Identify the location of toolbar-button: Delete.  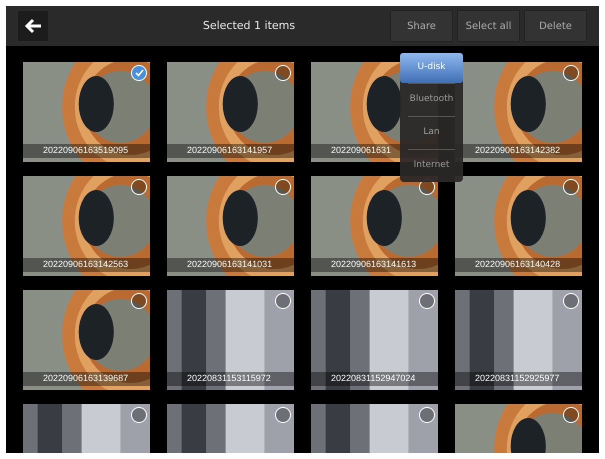
(555, 26).